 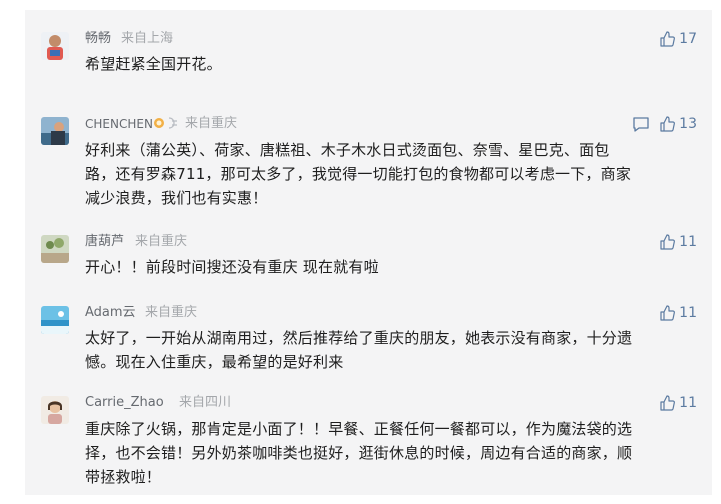 I want to click on comment-text-line: 路，还有罗森711，那可太多了，我觉得一切能打包的食物都可以考虑一下，商家, so click(x=358, y=174).